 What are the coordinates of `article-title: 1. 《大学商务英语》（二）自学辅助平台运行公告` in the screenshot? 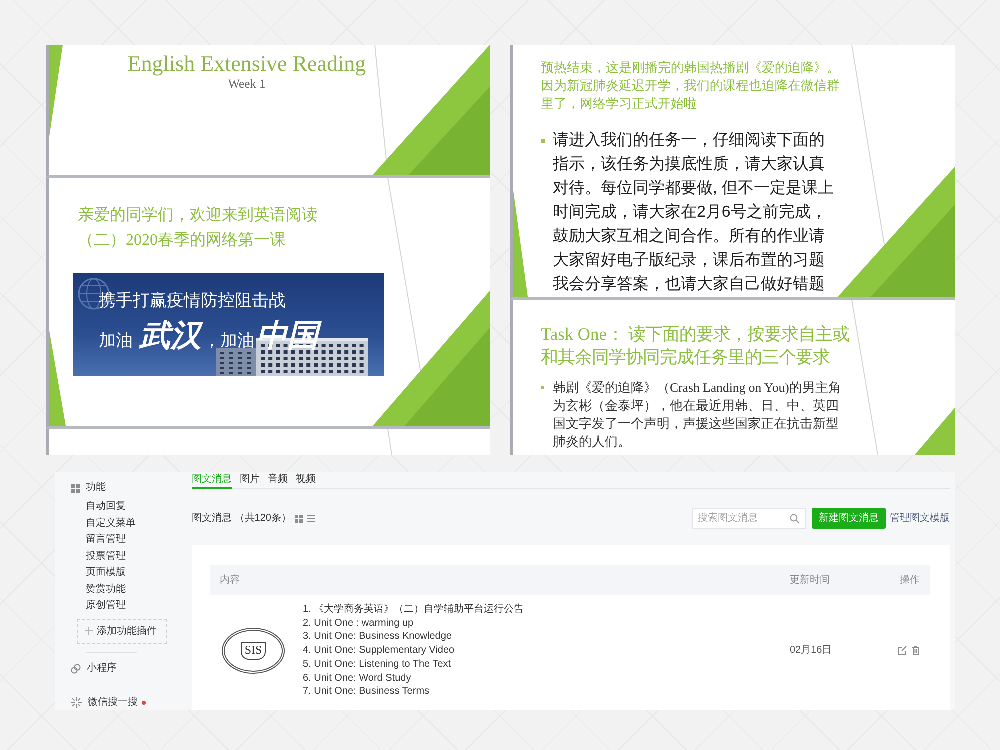 It's located at (413, 610).